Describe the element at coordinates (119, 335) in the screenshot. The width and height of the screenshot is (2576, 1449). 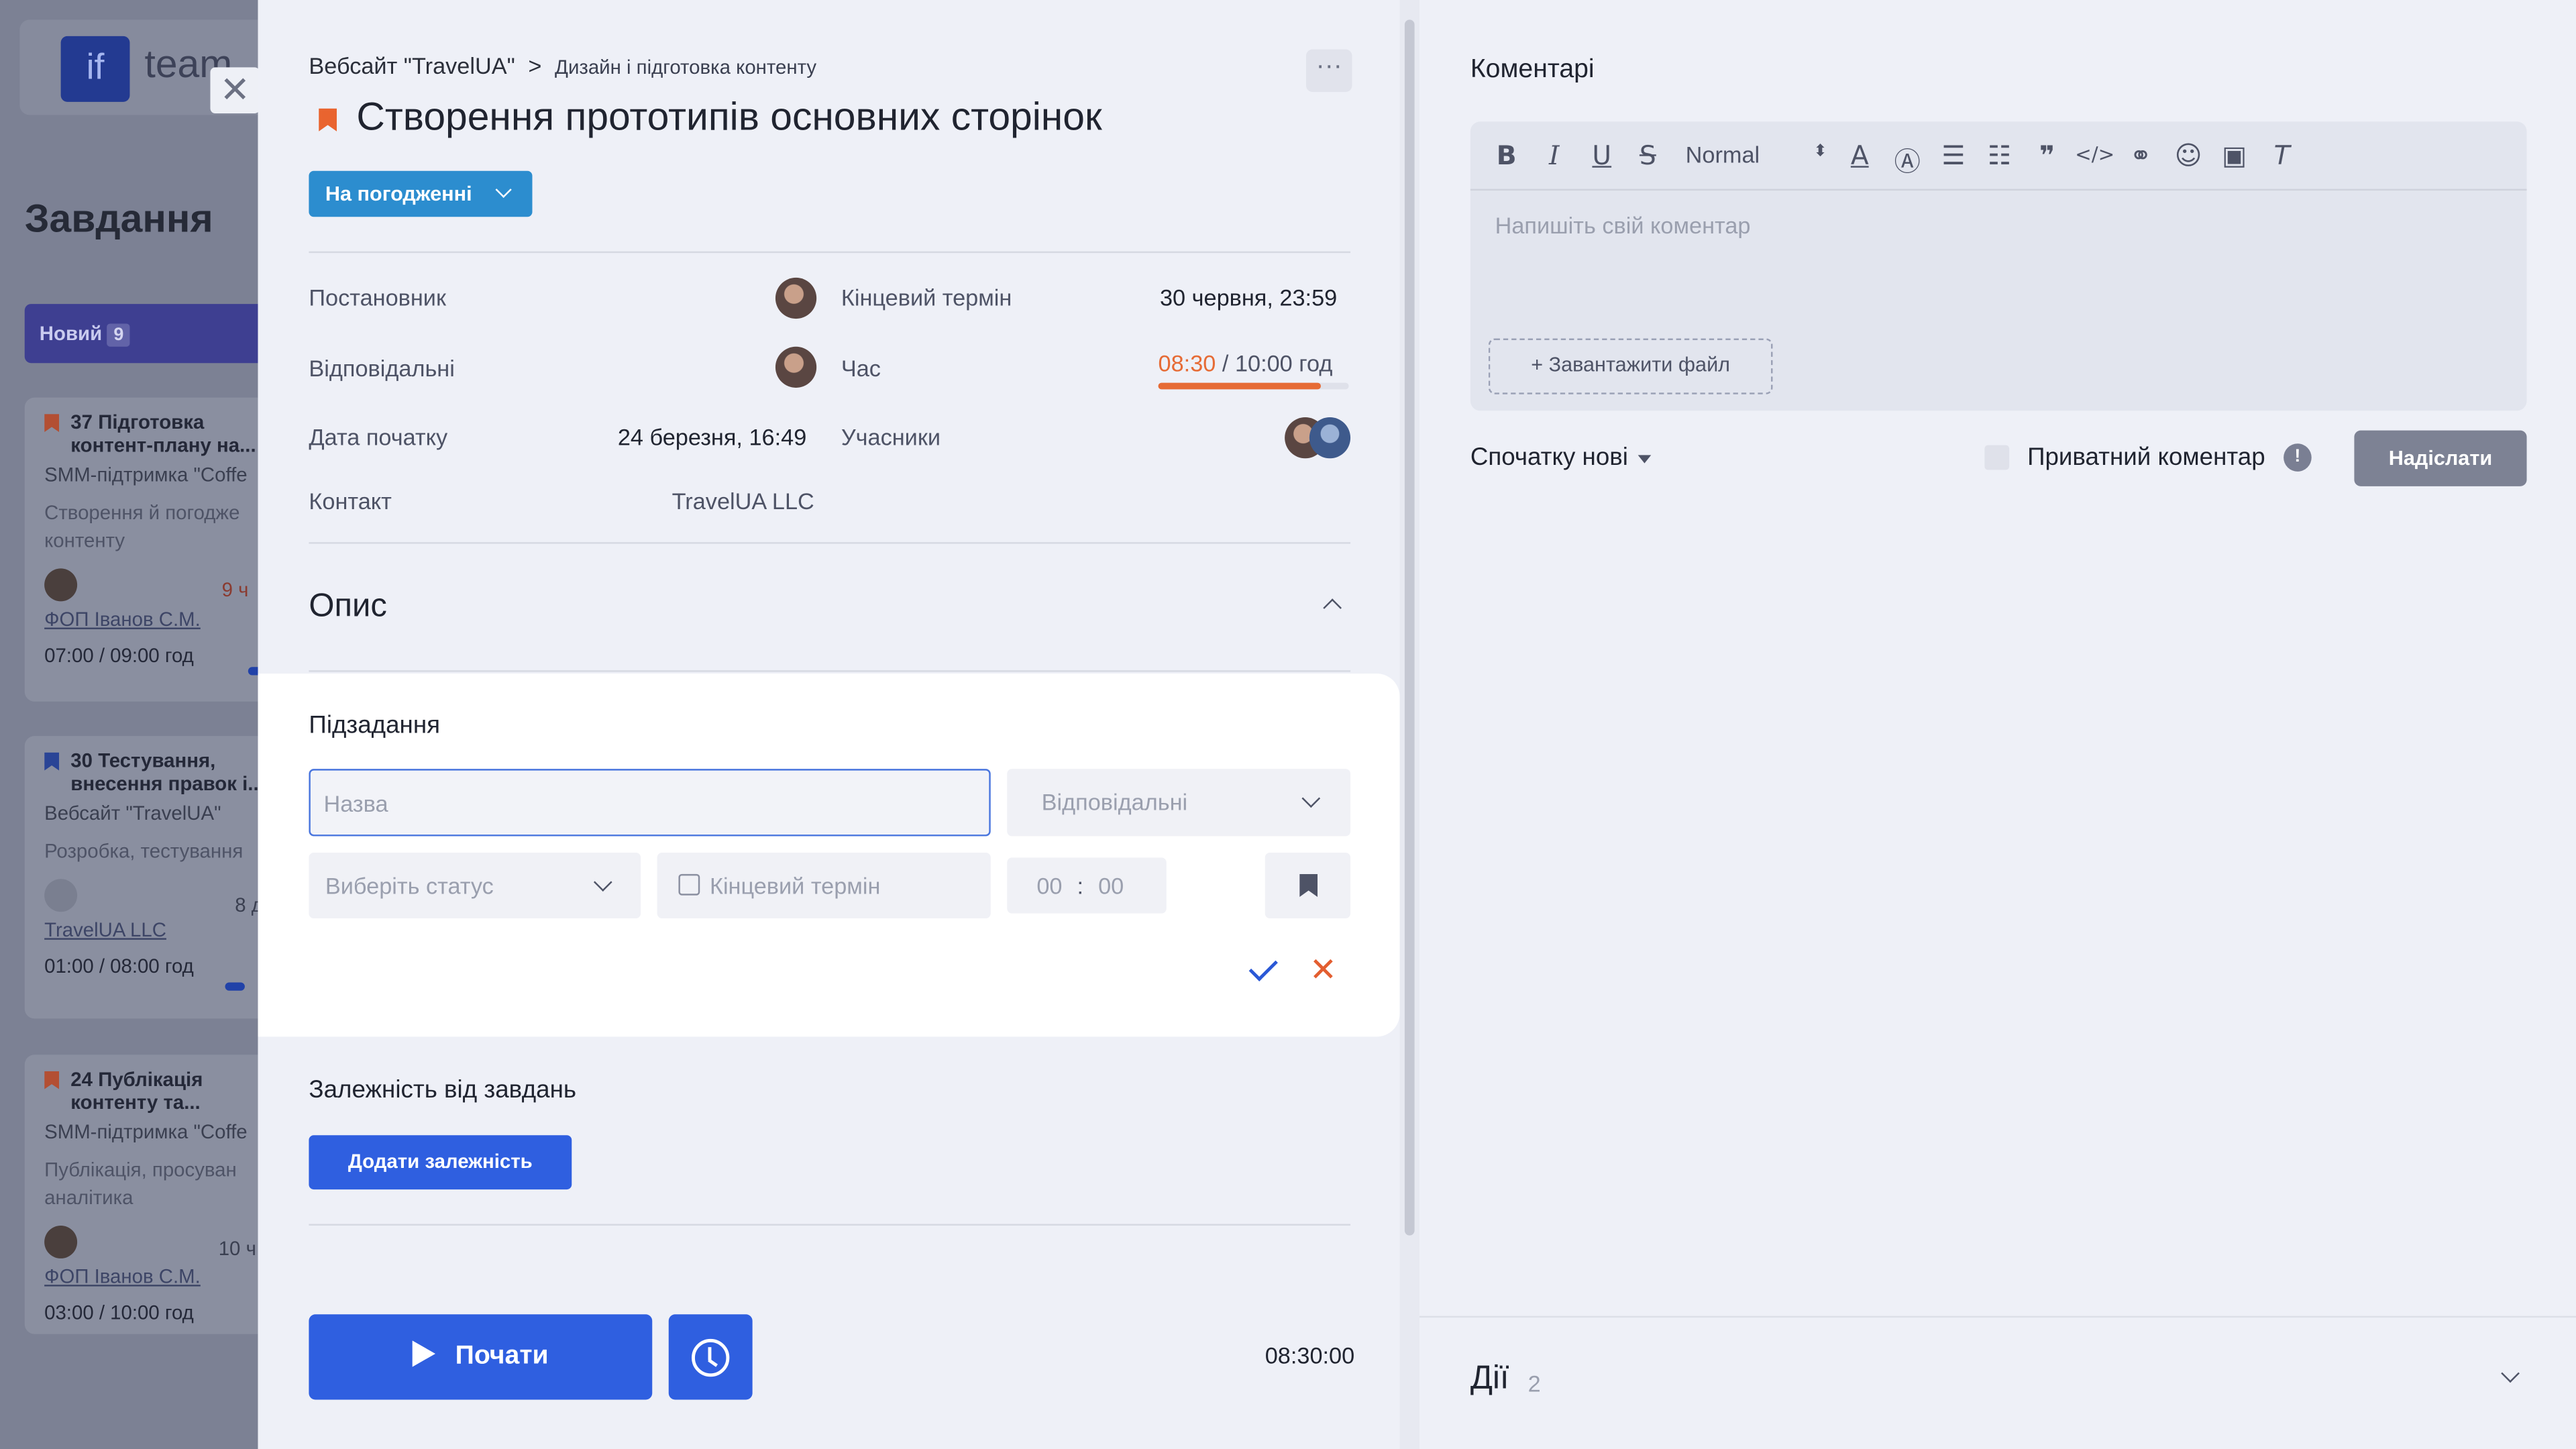
I see `column-count: 9` at that location.